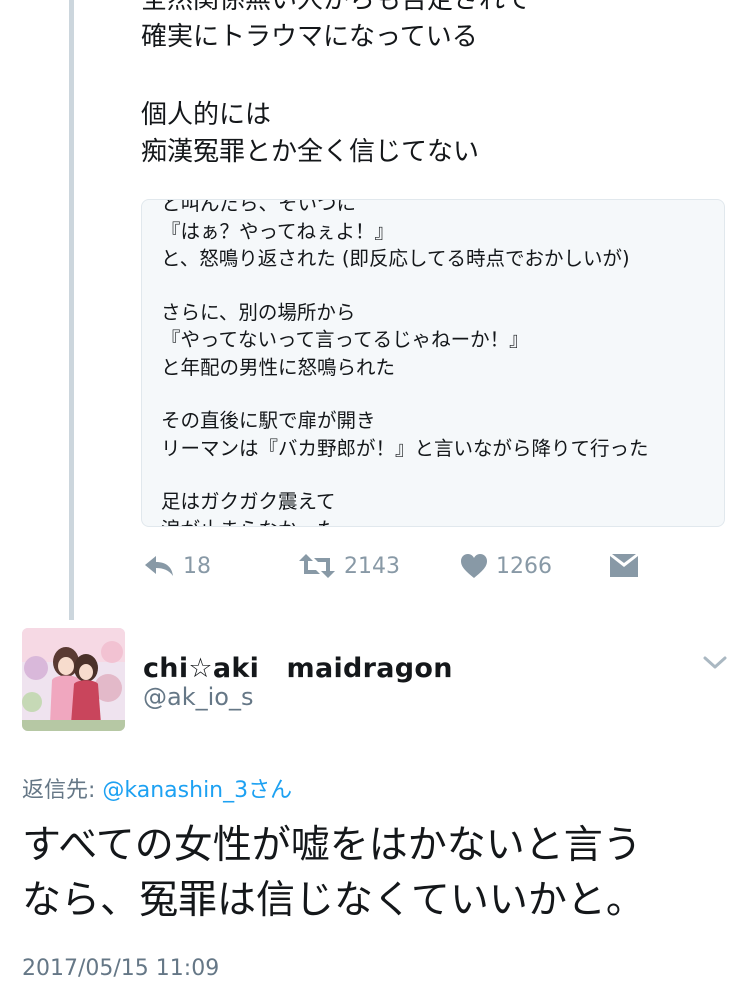 The width and height of the screenshot is (748, 997). I want to click on reply-to-line: 返信先: @kanashin_3さん, so click(157, 788).